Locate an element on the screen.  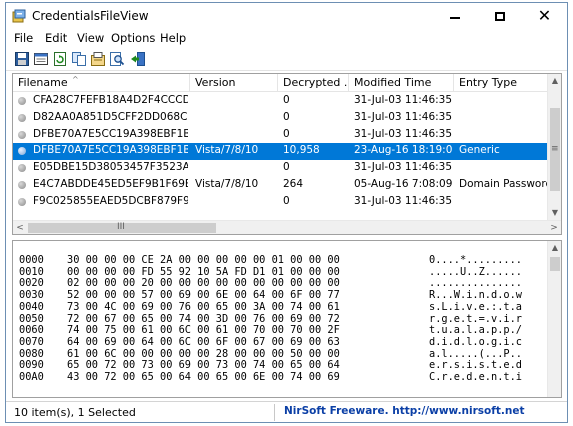
scroll-grip-icon: ≡ is located at coordinates (555, 149).